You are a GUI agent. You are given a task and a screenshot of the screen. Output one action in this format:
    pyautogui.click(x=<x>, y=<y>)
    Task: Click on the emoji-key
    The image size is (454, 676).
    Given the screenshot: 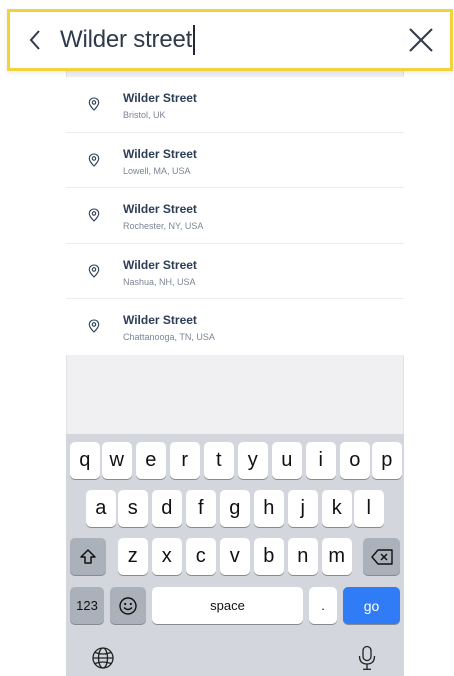 What is the action you would take?
    pyautogui.click(x=128, y=605)
    